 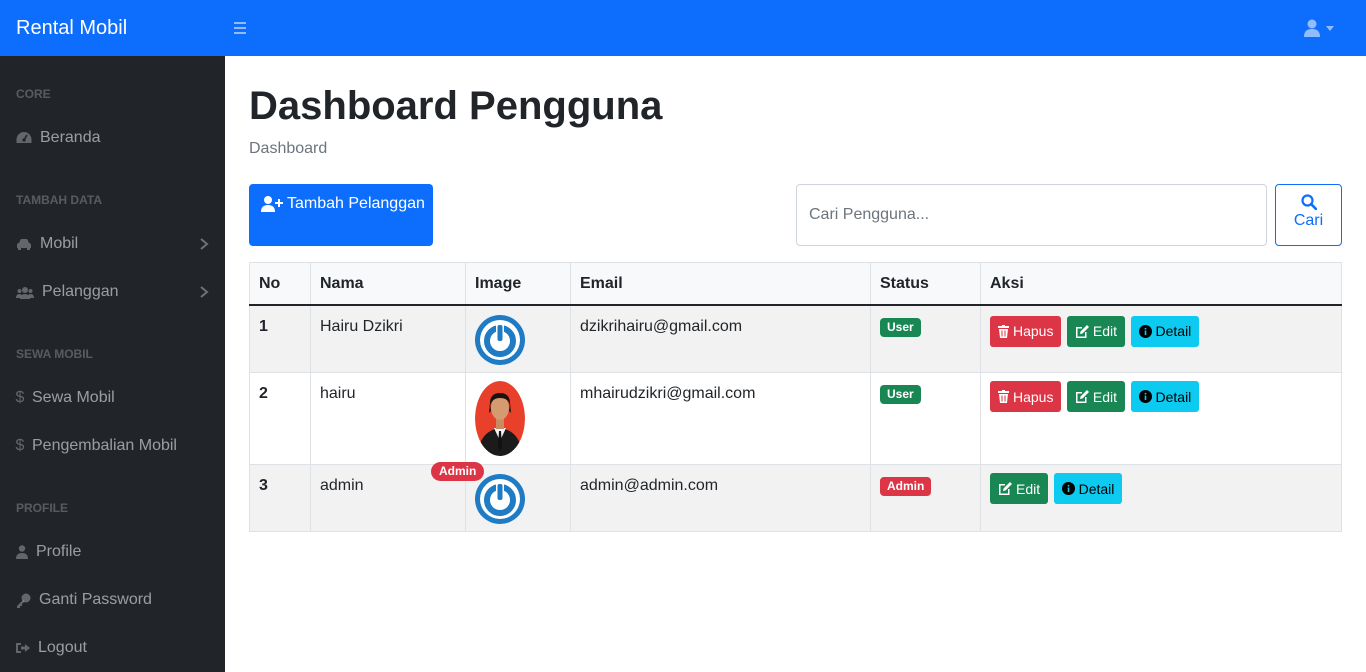 What do you see at coordinates (59, 243) in the screenshot?
I see `sidebar-item-label: Mobil` at bounding box center [59, 243].